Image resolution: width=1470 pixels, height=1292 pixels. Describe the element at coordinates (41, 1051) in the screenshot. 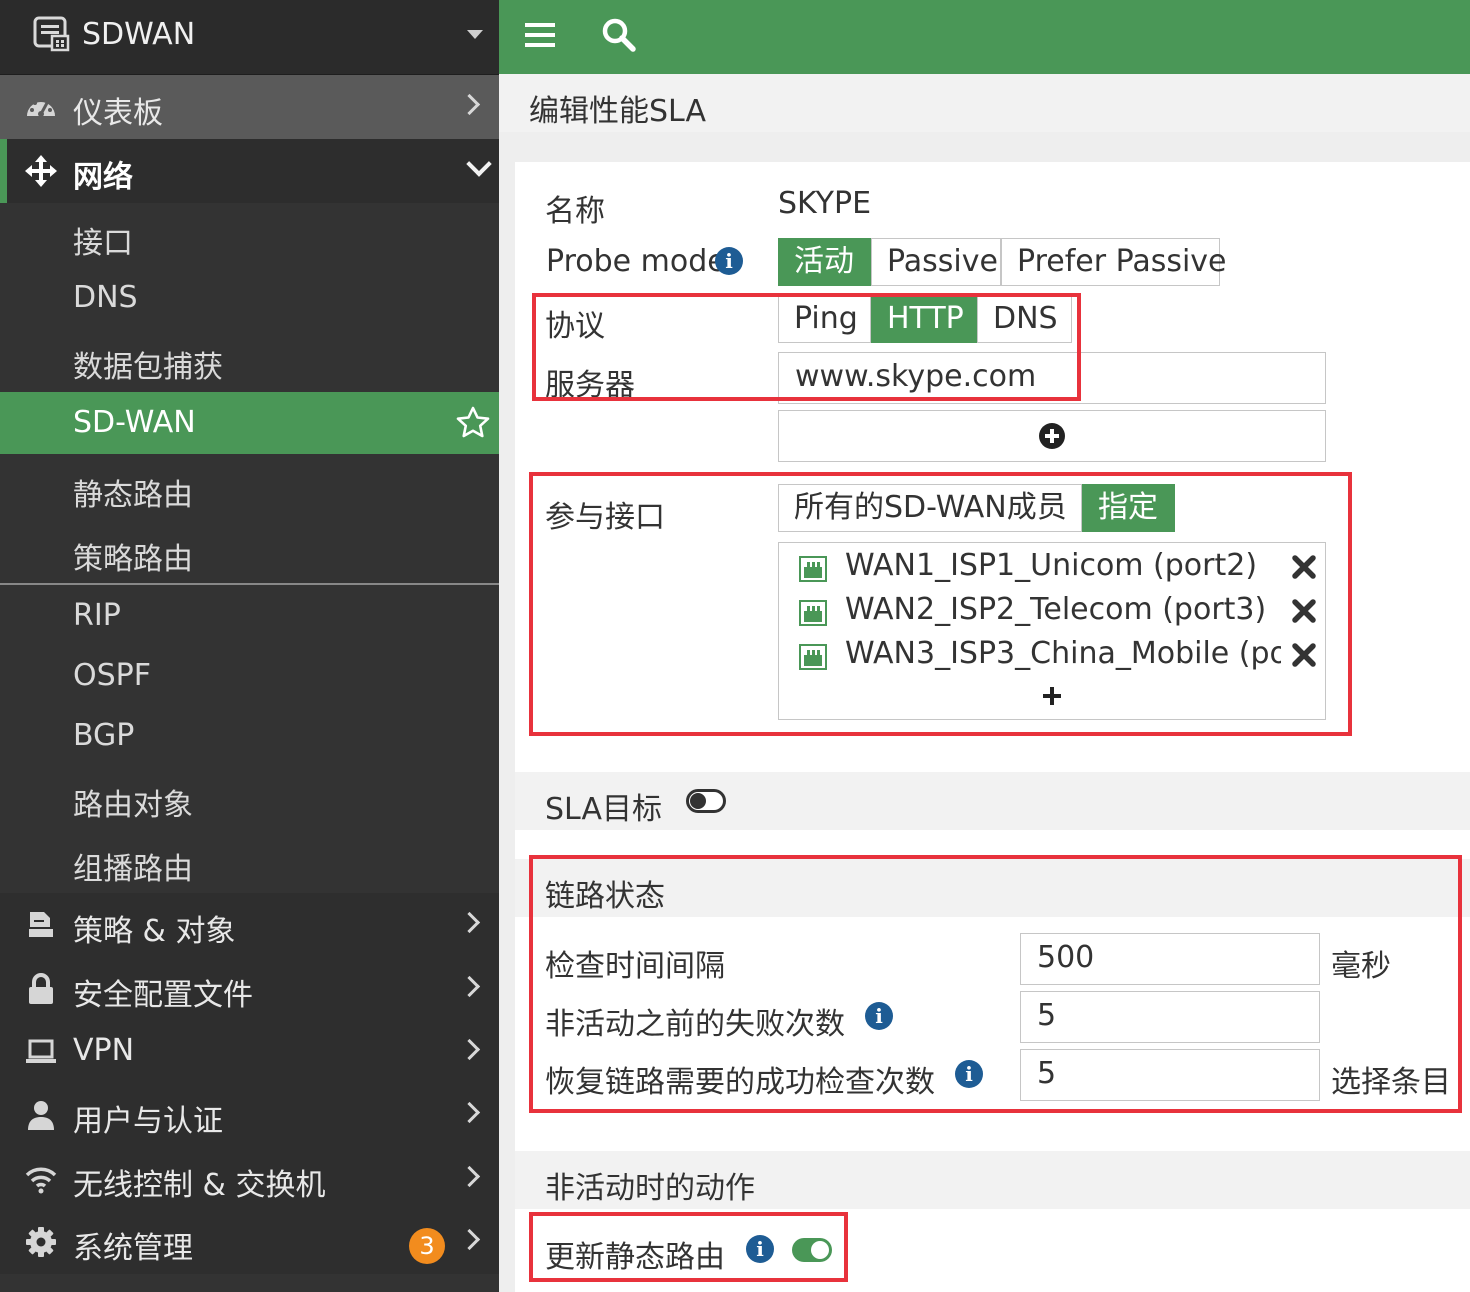

I see `laptop-icon` at that location.